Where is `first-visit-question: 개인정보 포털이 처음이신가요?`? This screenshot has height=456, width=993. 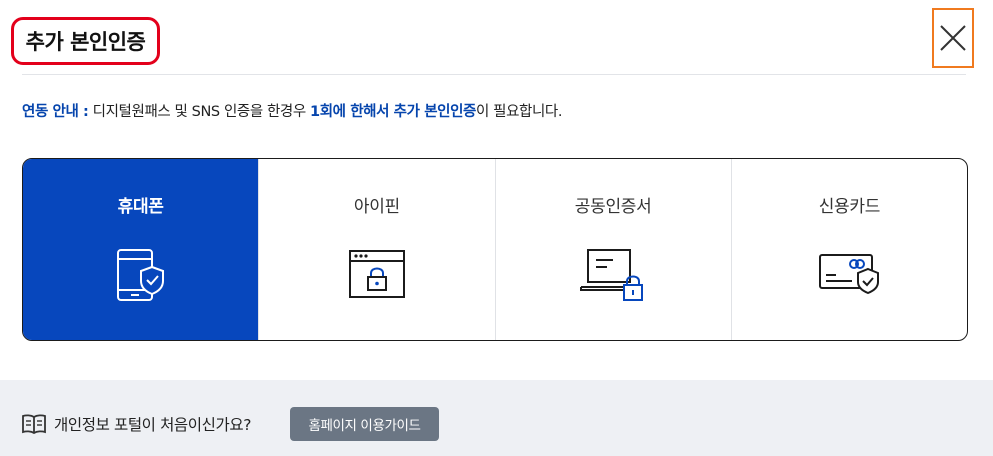 first-visit-question: 개인정보 포털이 처음이신가요? is located at coordinates (153, 425).